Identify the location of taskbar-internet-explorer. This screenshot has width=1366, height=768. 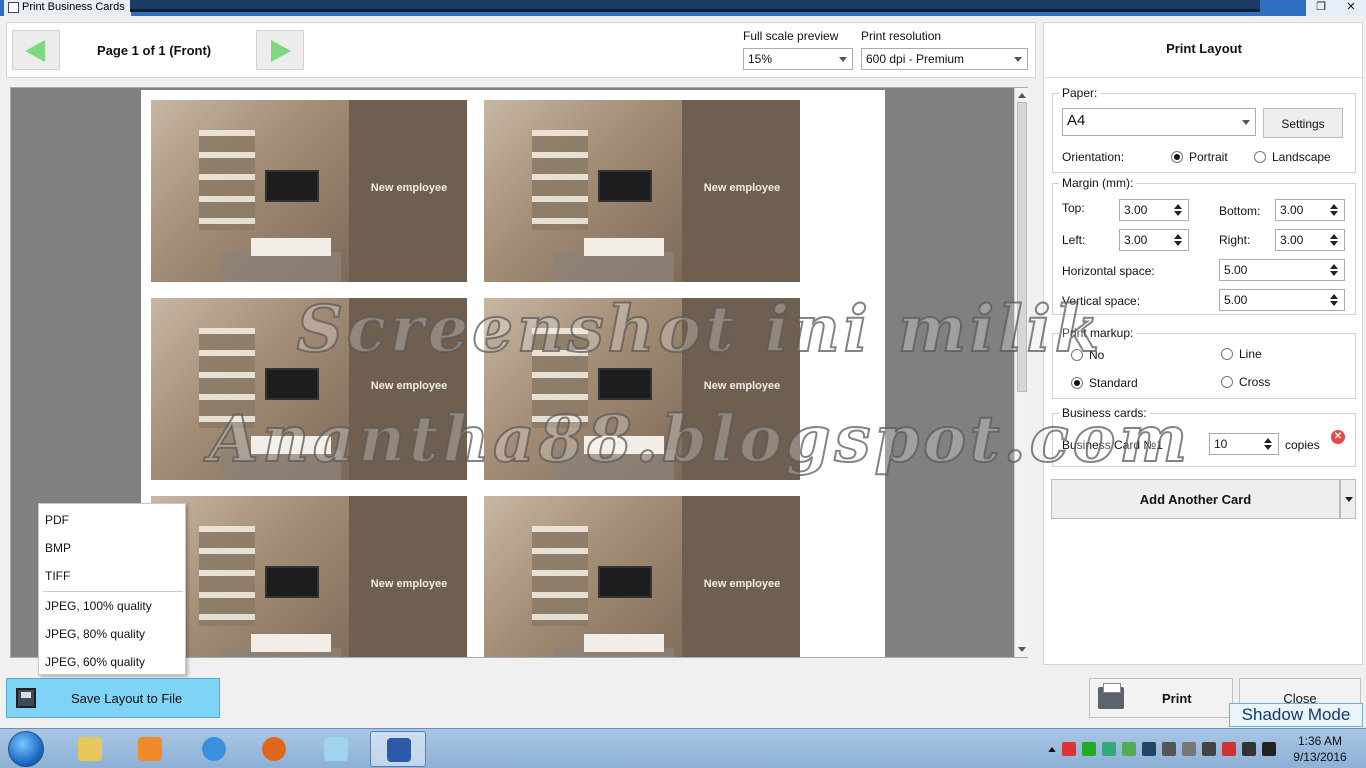
(214, 749).